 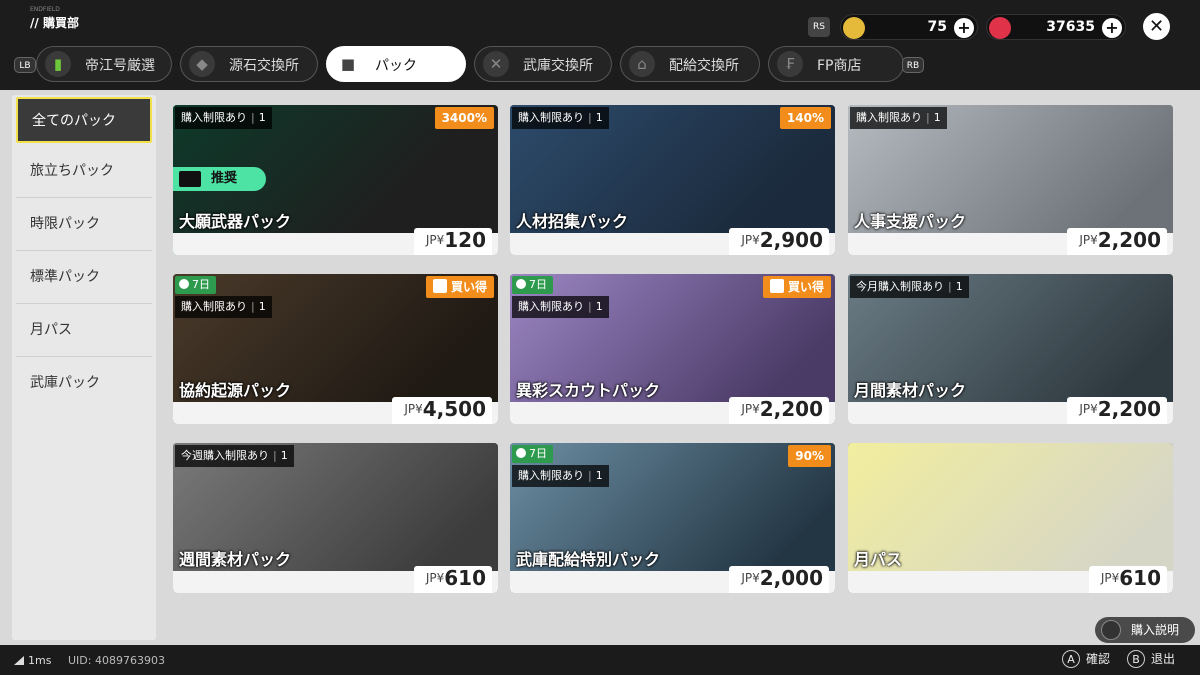 What do you see at coordinates (913, 65) in the screenshot?
I see `rb-hint: RB` at bounding box center [913, 65].